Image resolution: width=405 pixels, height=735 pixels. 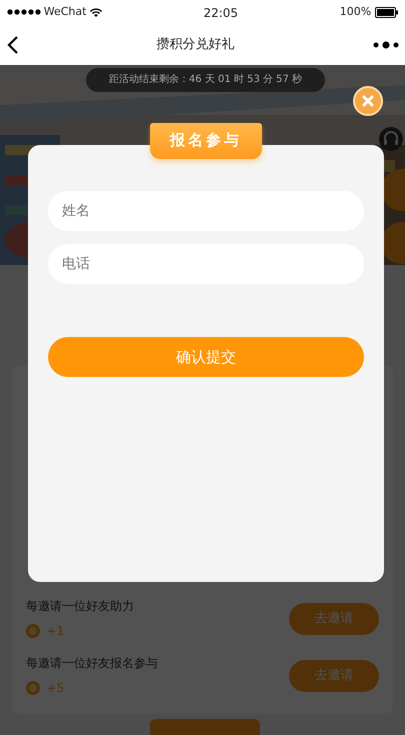 What do you see at coordinates (65, 12) in the screenshot?
I see `carrier-name: WeChat` at bounding box center [65, 12].